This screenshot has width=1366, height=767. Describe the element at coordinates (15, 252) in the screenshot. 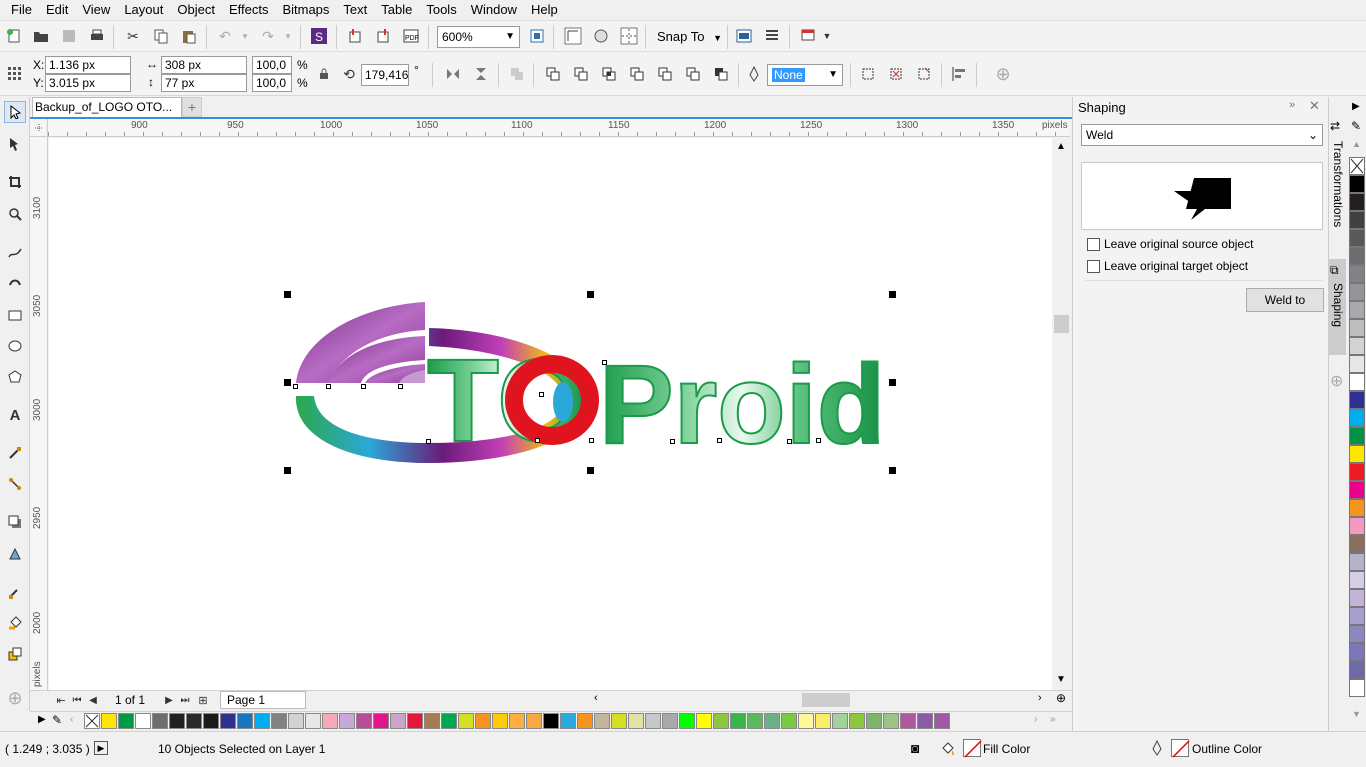

I see `freehand-tool-icon` at that location.